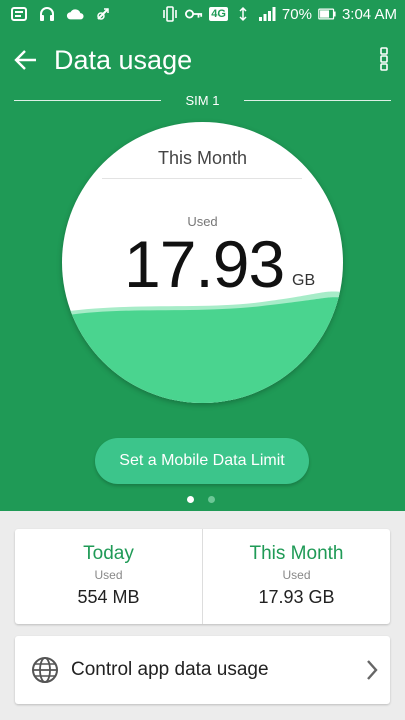  I want to click on wifi-signal-icon, so click(243, 14).